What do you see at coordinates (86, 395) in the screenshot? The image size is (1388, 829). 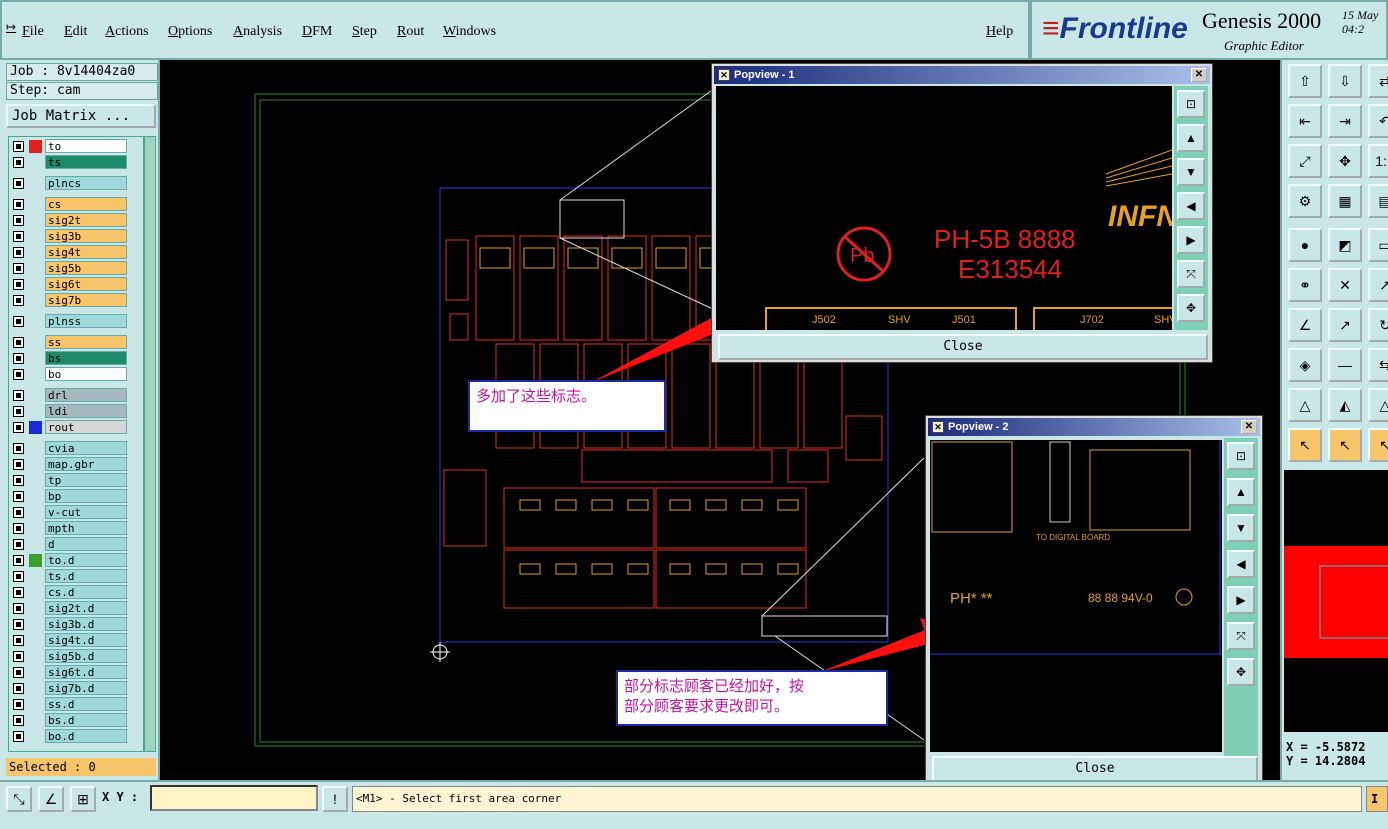 I see `layer-name: drl` at bounding box center [86, 395].